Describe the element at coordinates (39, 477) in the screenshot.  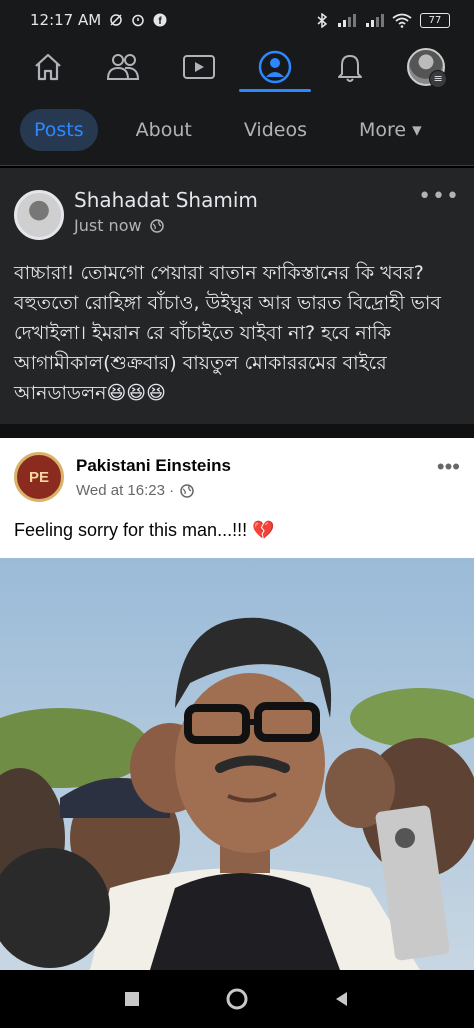
I see `page-logo: PE` at that location.